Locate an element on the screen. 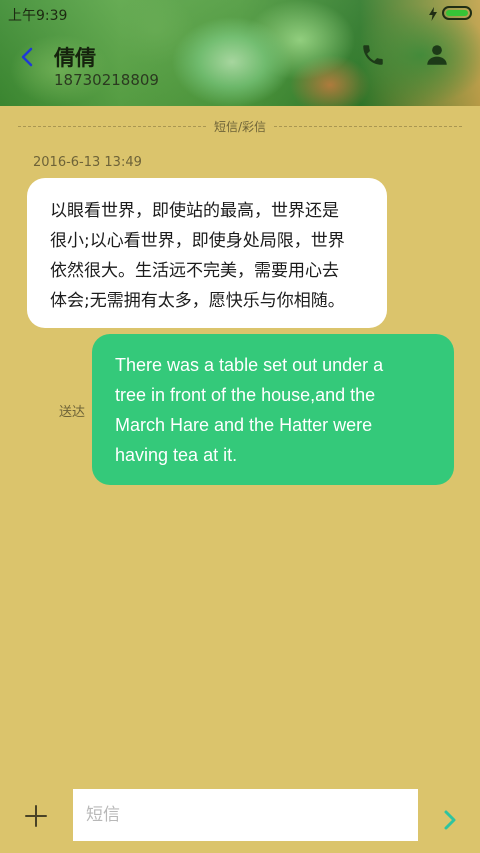  add-attachment-button is located at coordinates (36, 816).